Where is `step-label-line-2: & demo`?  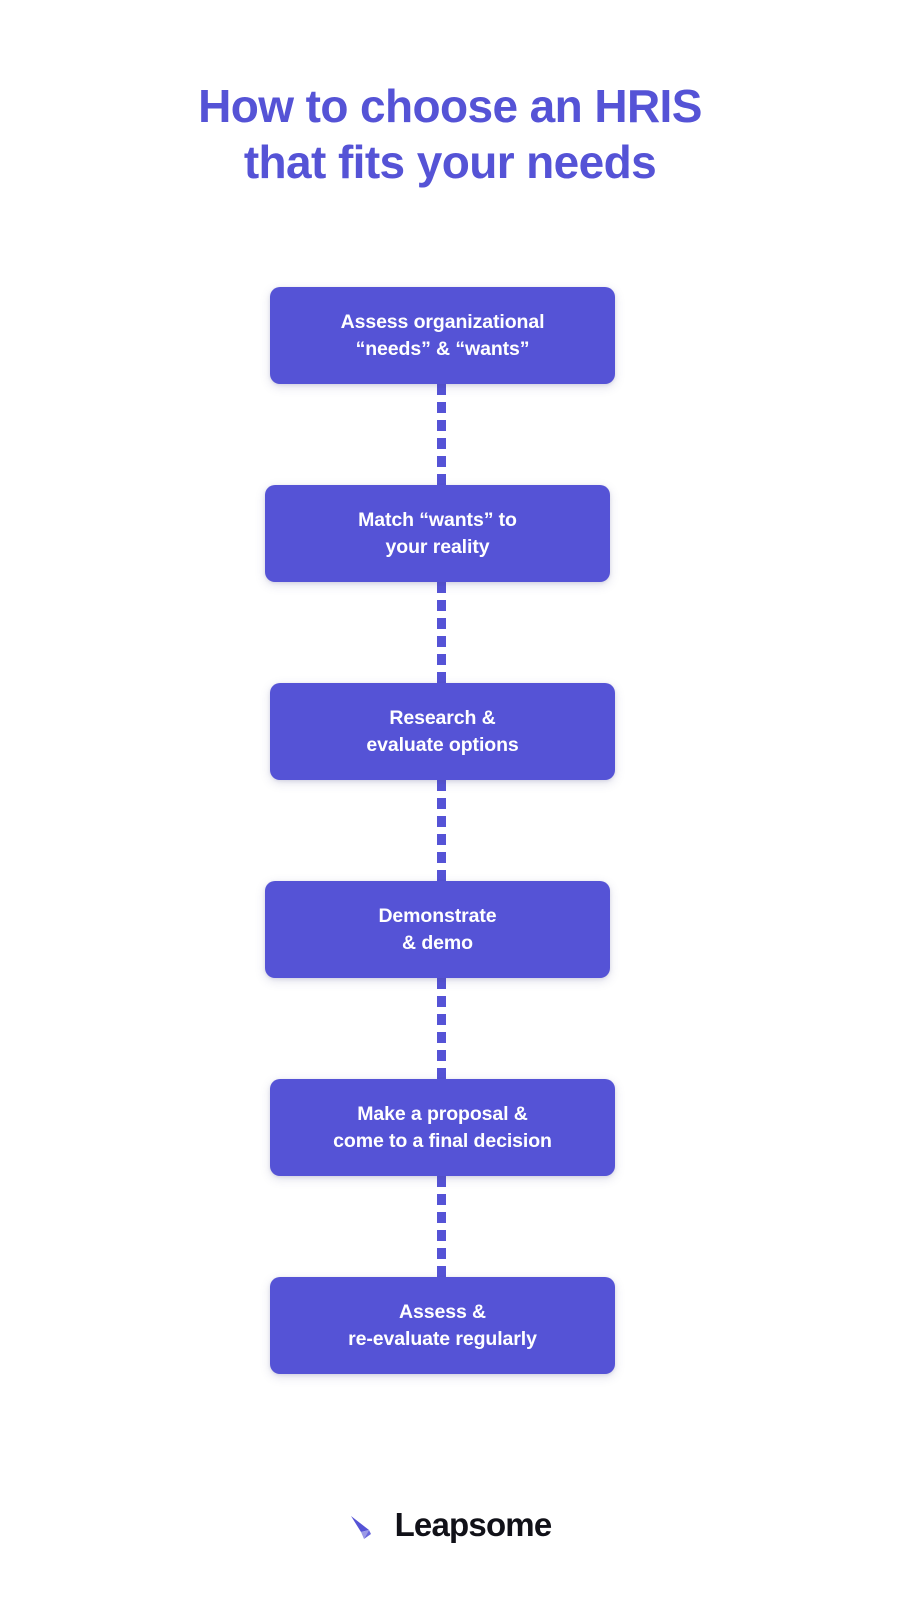 step-label-line-2: & demo is located at coordinates (437, 942).